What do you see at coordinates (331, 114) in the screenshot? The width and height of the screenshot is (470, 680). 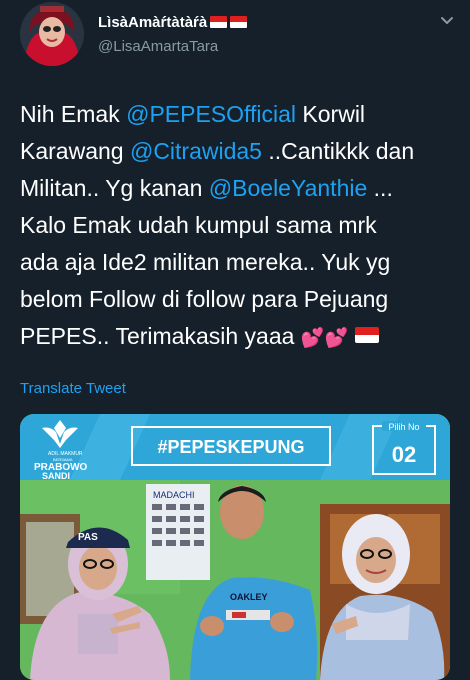 I see `tweet-text-span: Korwil` at bounding box center [331, 114].